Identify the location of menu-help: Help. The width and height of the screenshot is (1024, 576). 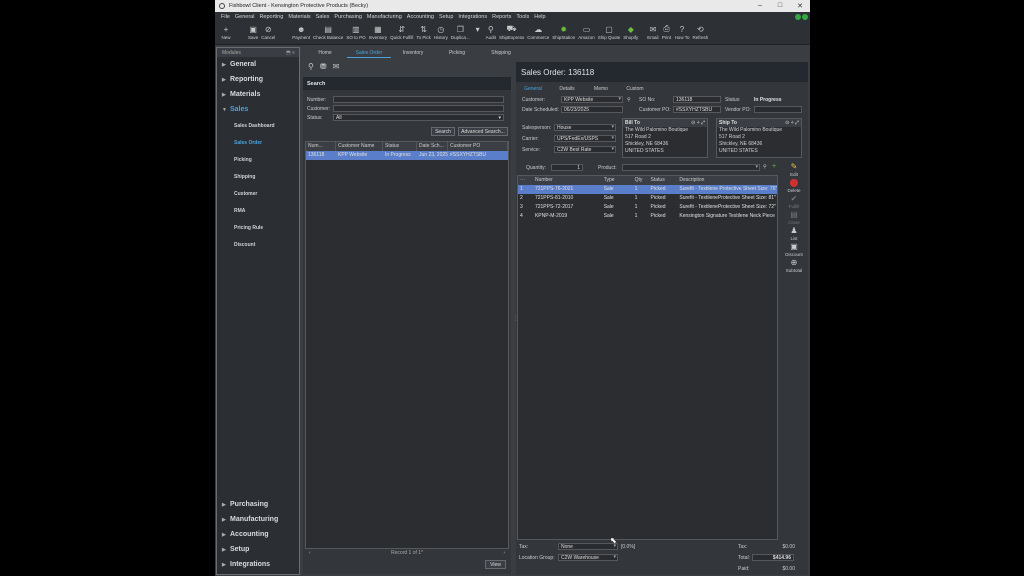
(539, 17).